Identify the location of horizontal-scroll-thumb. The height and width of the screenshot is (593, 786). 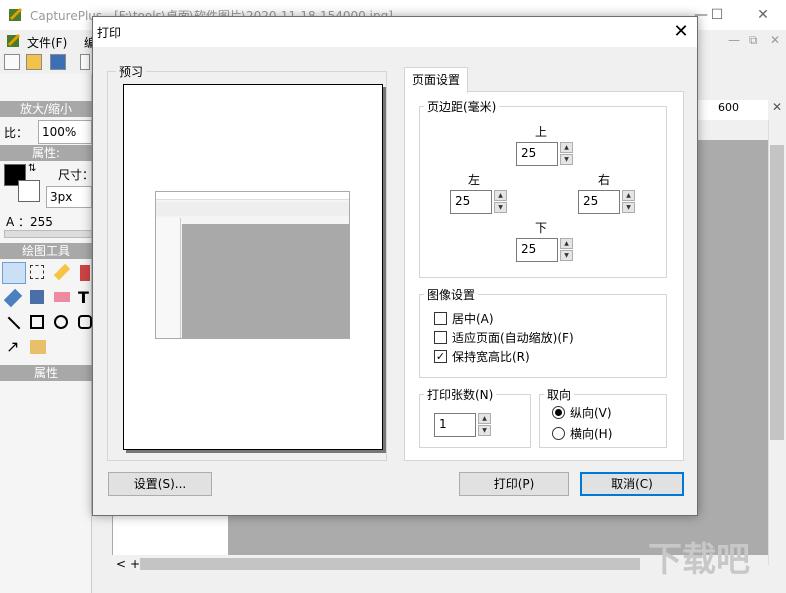
(390, 564).